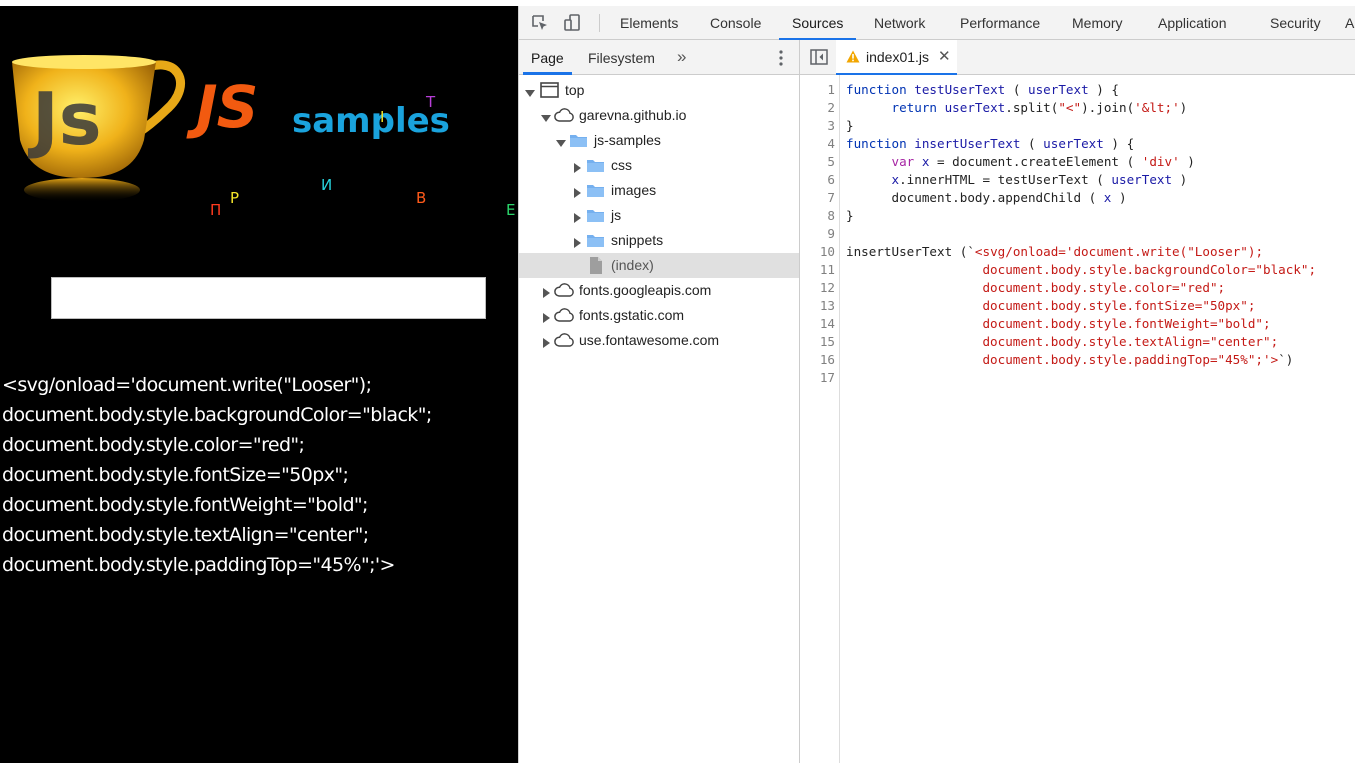  What do you see at coordinates (827, 269) in the screenshot?
I see `line-number: 11` at bounding box center [827, 269].